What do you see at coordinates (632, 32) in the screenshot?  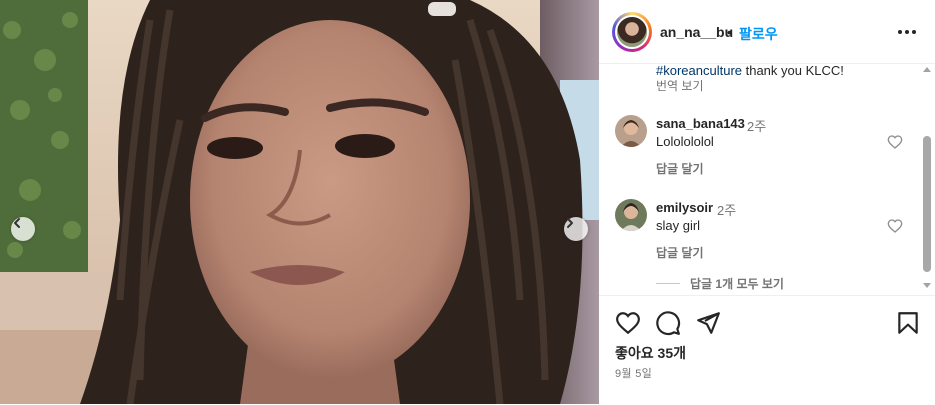 I see `author-avatar` at bounding box center [632, 32].